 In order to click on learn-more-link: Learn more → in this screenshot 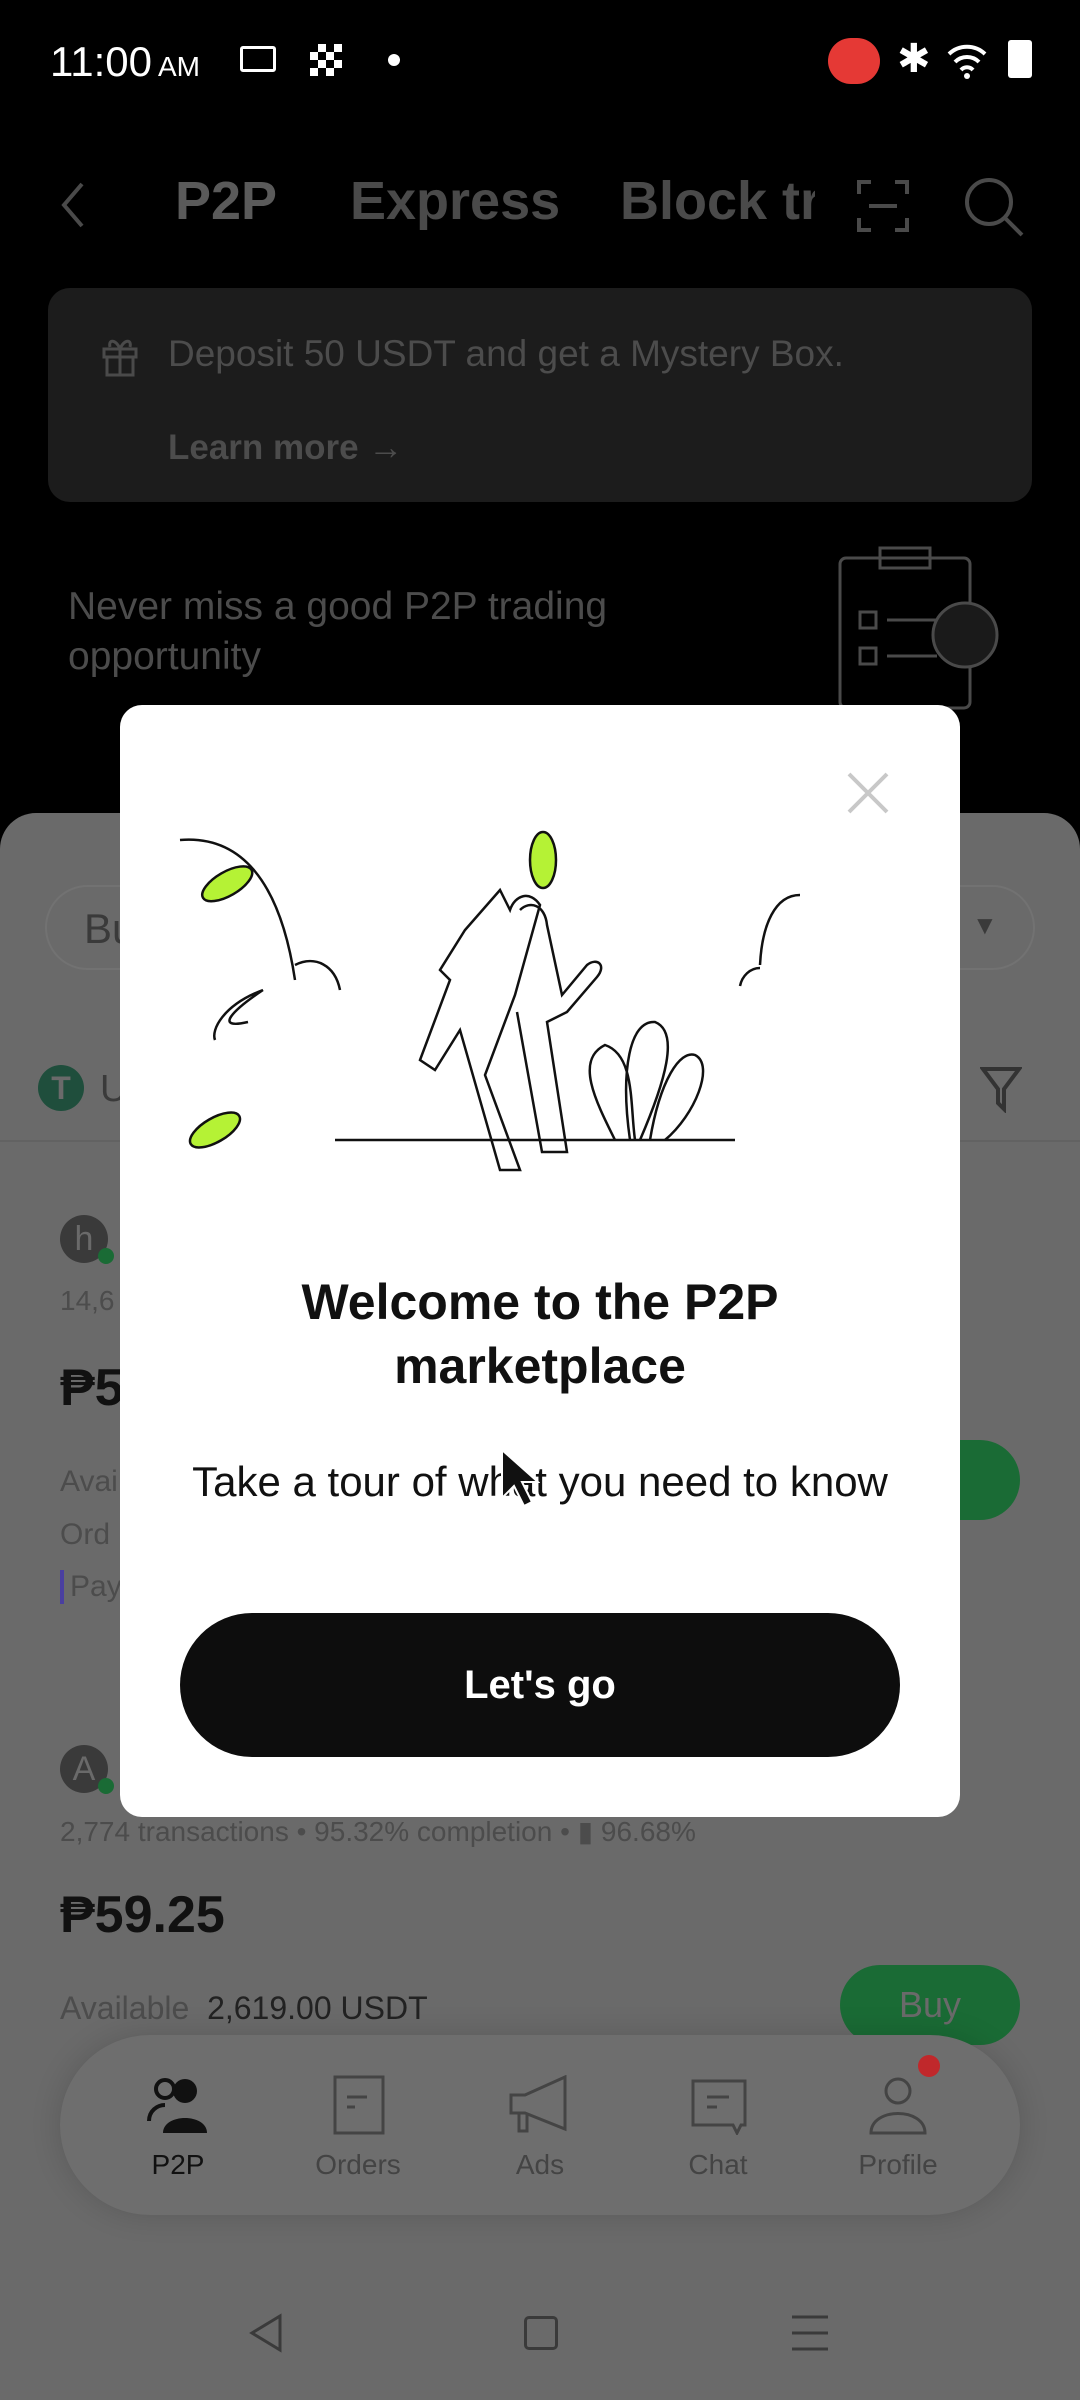, I will do `click(285, 448)`.